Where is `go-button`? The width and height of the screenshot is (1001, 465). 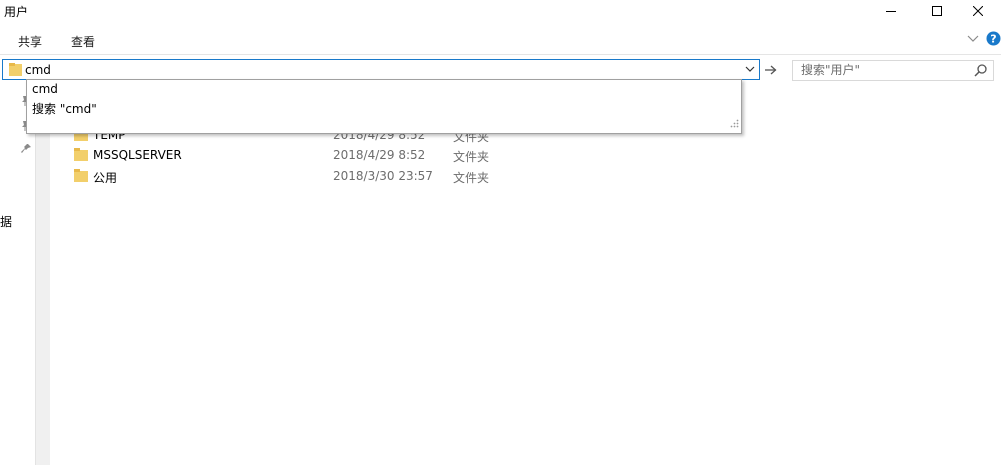
go-button is located at coordinates (771, 70).